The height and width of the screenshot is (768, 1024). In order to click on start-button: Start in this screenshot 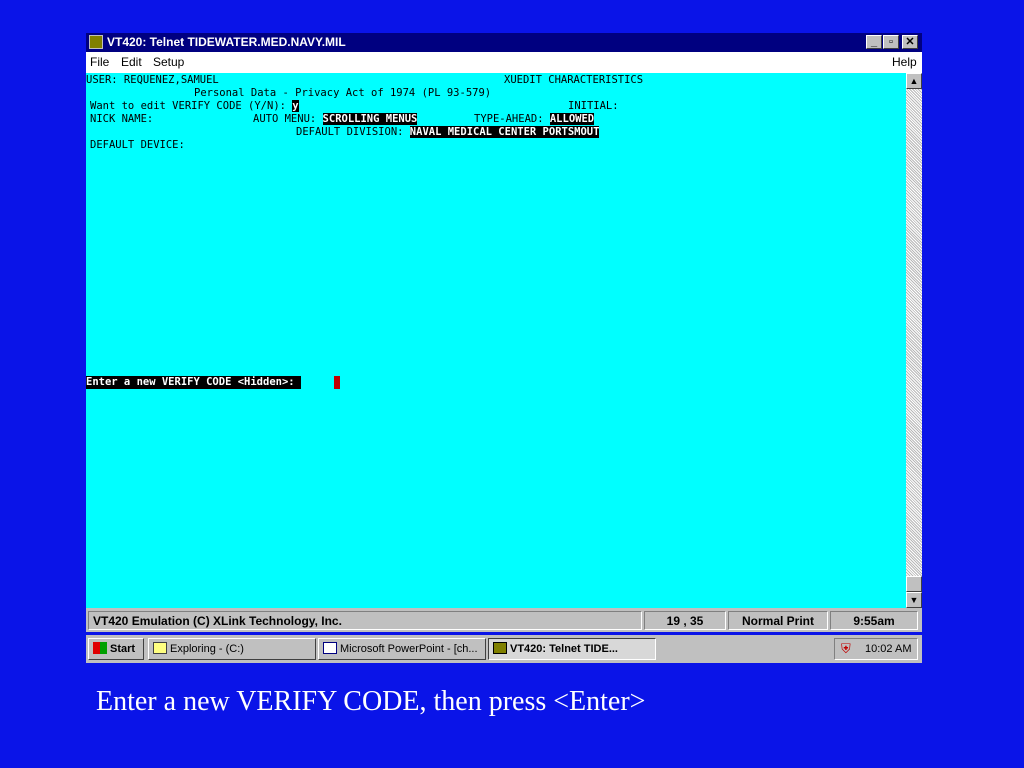, I will do `click(116, 649)`.